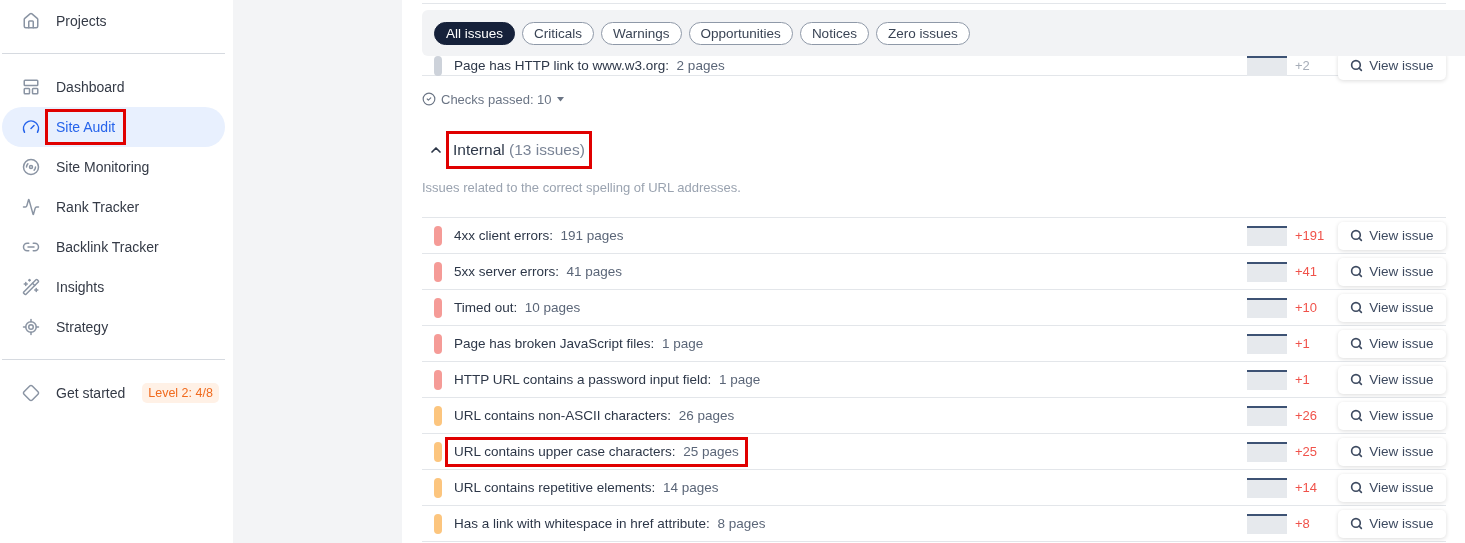  What do you see at coordinates (740, 33) in the screenshot?
I see `filter-pill: Opportunities` at bounding box center [740, 33].